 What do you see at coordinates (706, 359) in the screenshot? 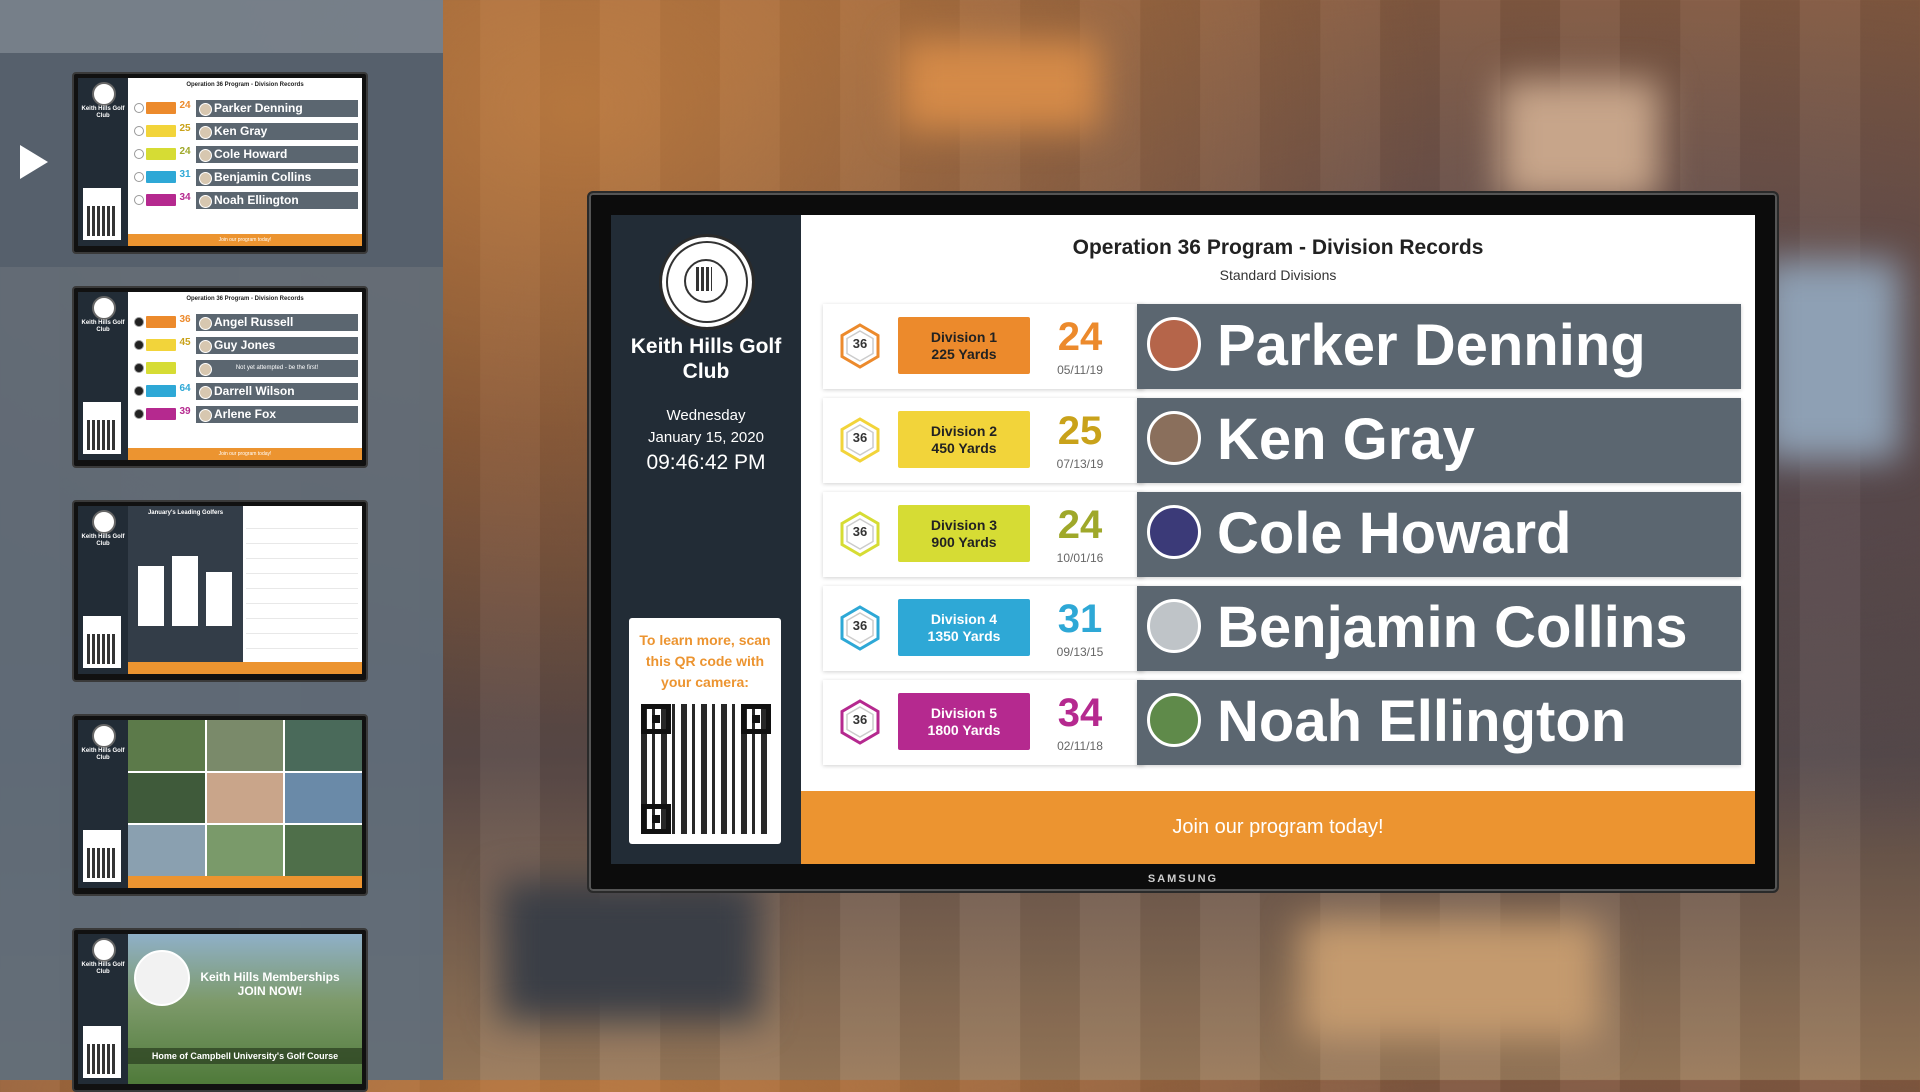
I see `club-name: Keith Hills Golf Club` at bounding box center [706, 359].